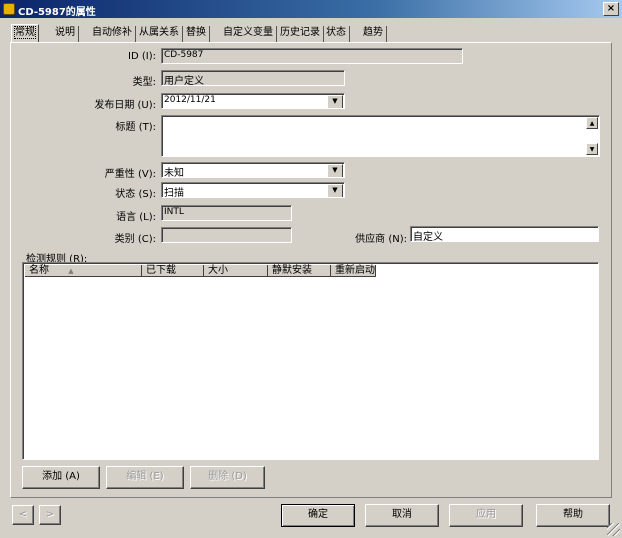  Describe the element at coordinates (227, 477) in the screenshot. I see `delete-rule-button: 删除 (D)` at that location.